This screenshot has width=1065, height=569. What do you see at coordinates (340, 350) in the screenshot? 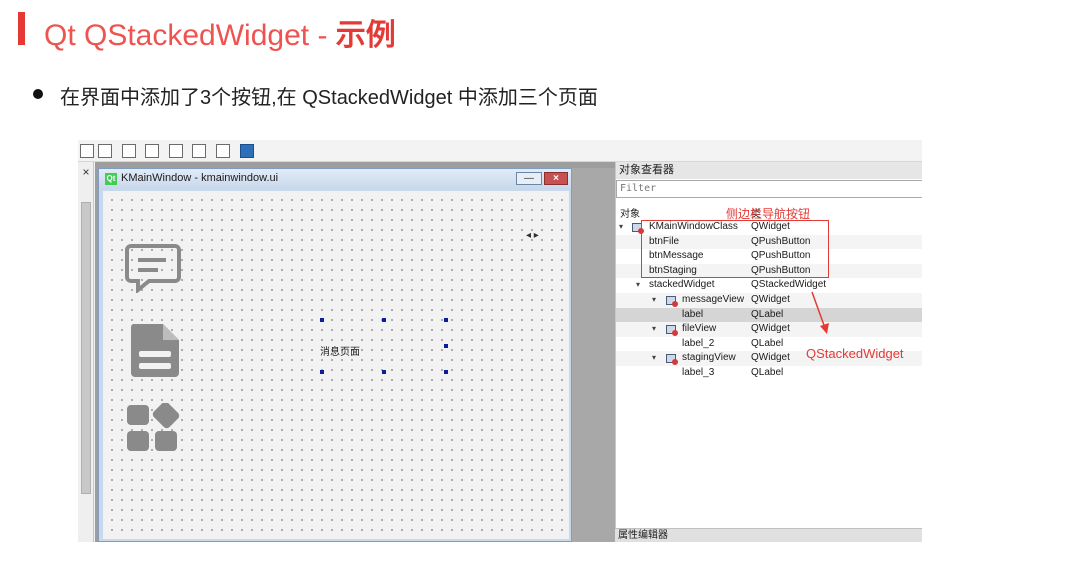
I see `stacked-page-label: 消息页面` at bounding box center [340, 350].